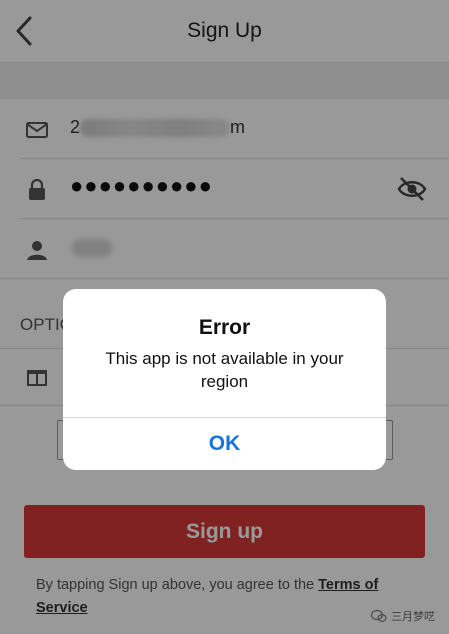 This screenshot has height=634, width=449. Describe the element at coordinates (224, 370) in the screenshot. I see `alert-message: This app is not available in your region` at that location.